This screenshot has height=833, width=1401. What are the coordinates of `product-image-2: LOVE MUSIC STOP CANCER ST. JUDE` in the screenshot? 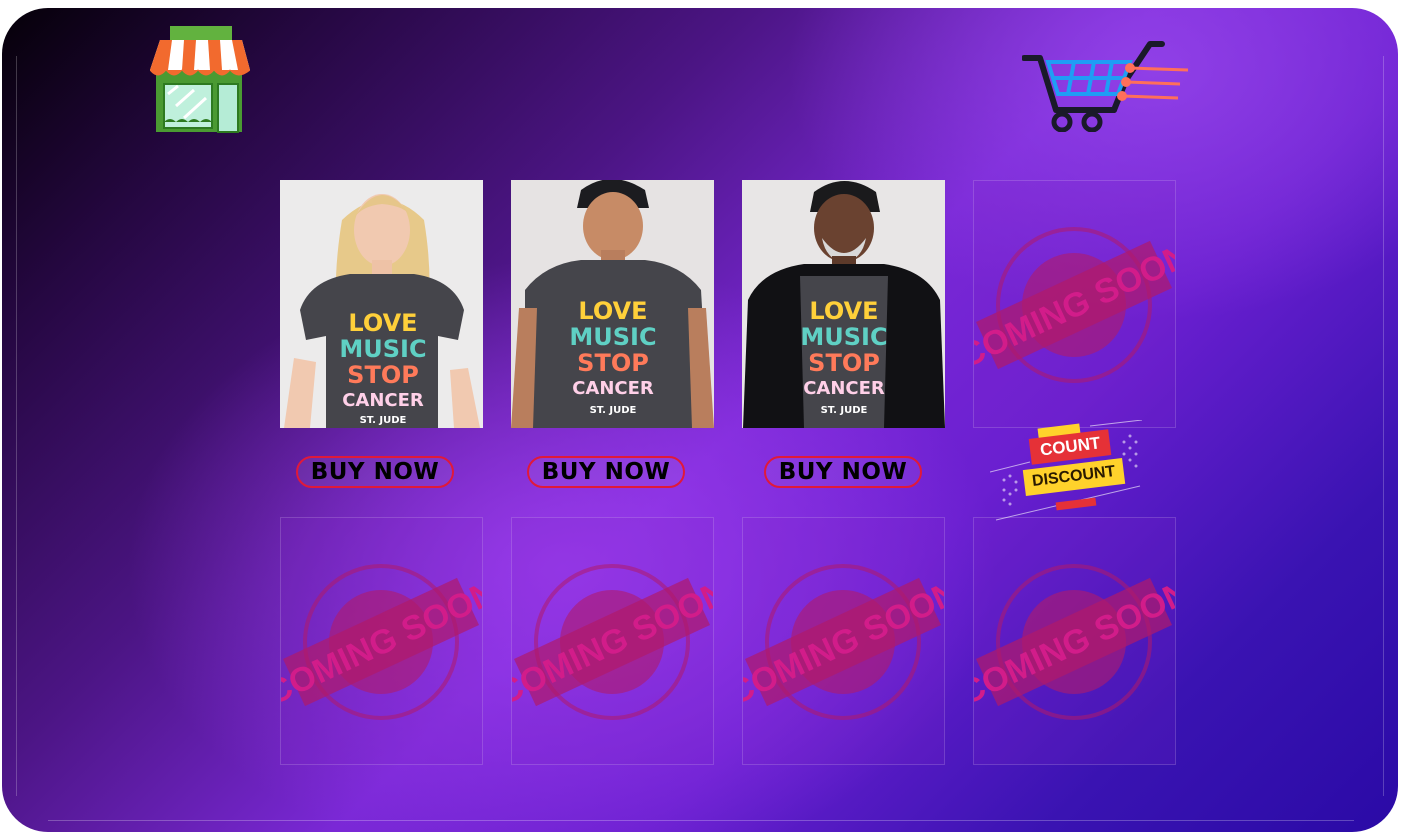 It's located at (612, 304).